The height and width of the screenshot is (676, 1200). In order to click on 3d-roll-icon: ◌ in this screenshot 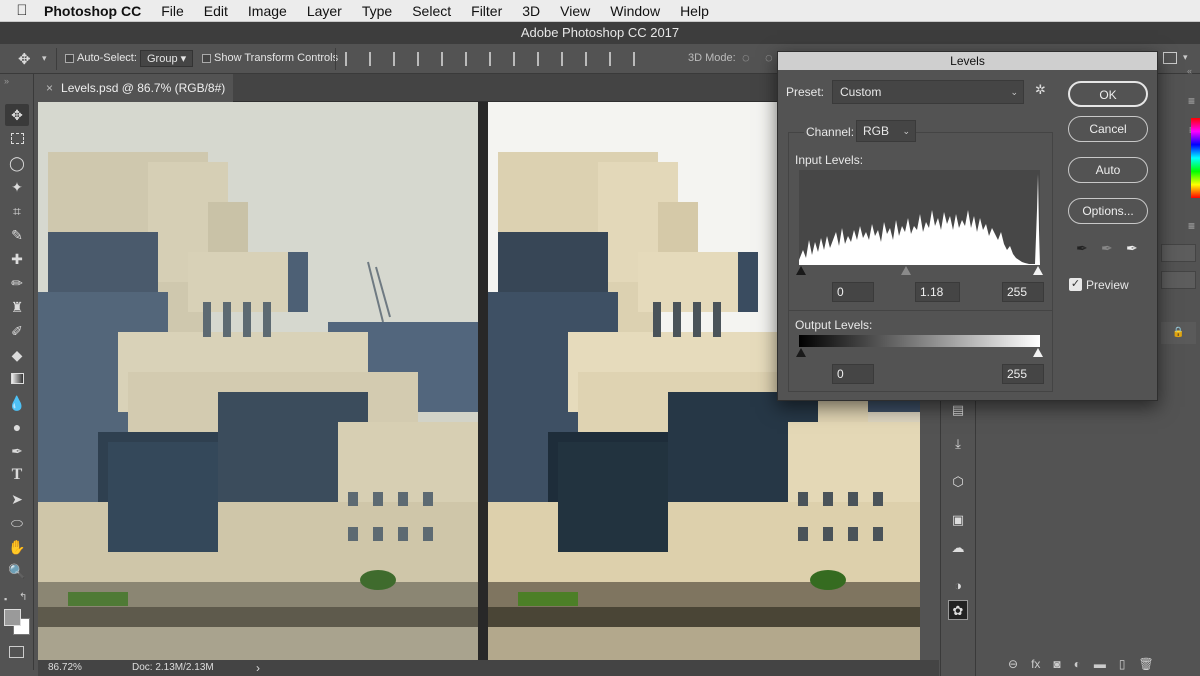, I will do `click(769, 57)`.